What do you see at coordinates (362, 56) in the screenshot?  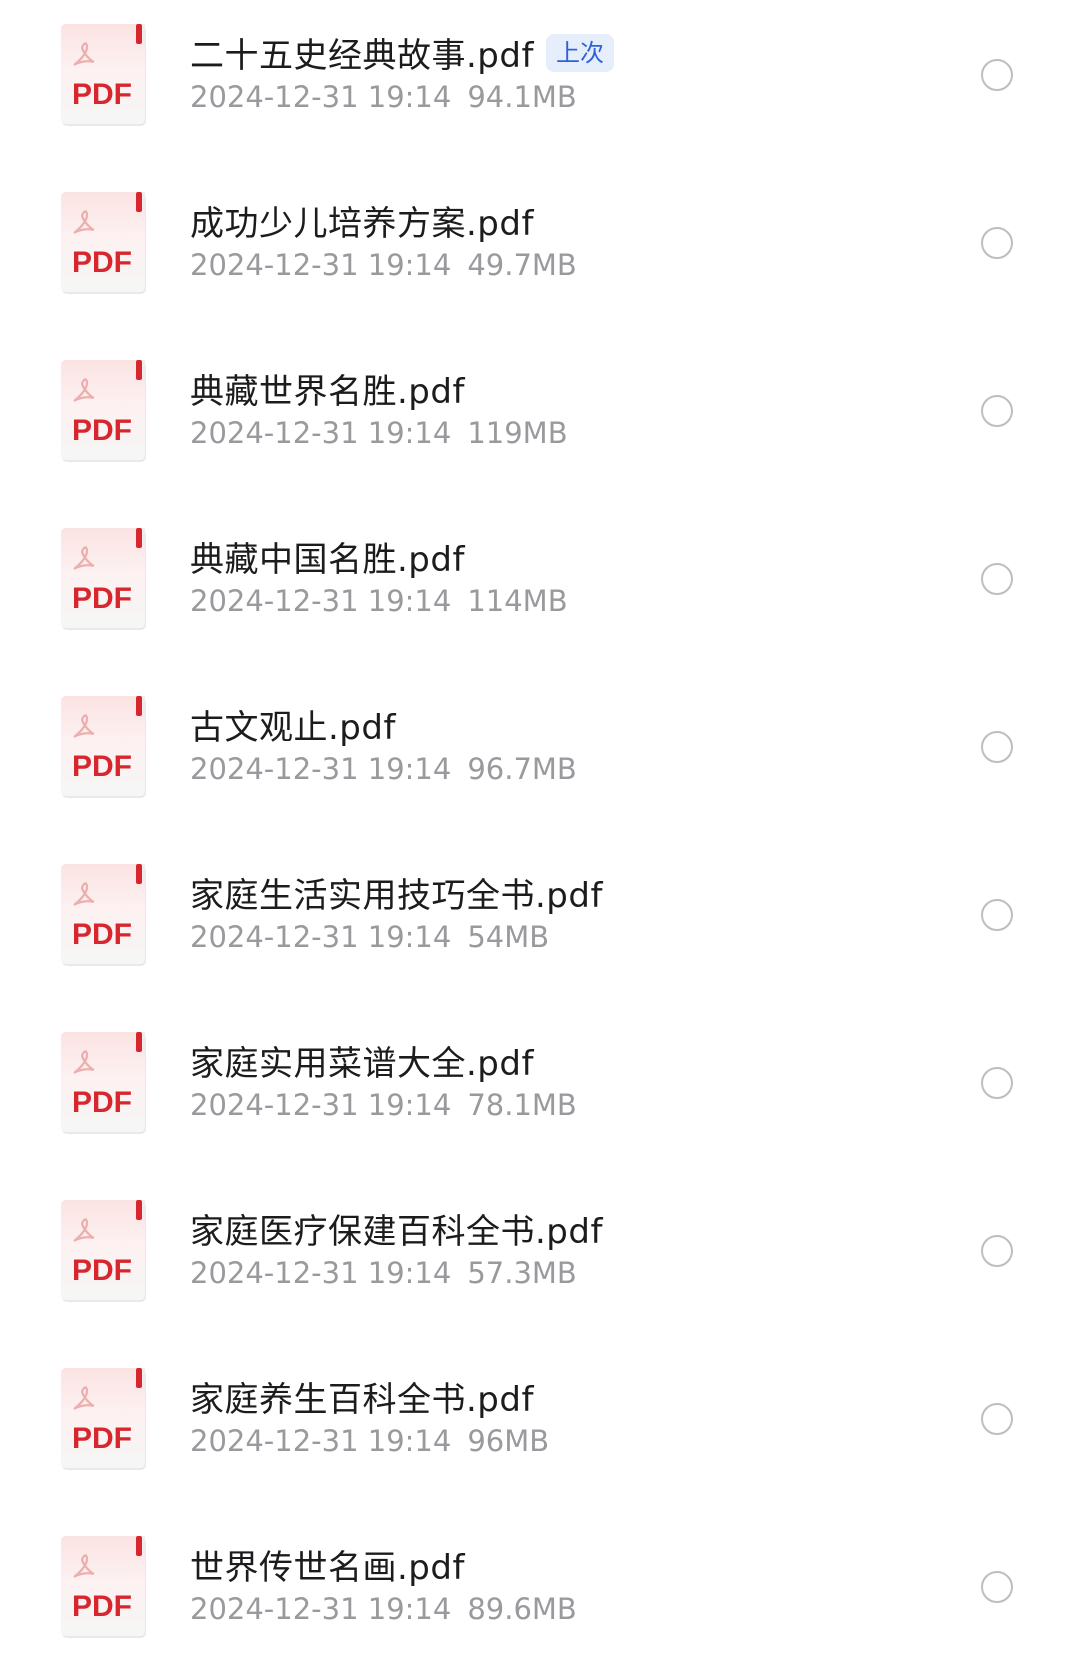 I see `file-name: 二十五史经典故事.pdf` at bounding box center [362, 56].